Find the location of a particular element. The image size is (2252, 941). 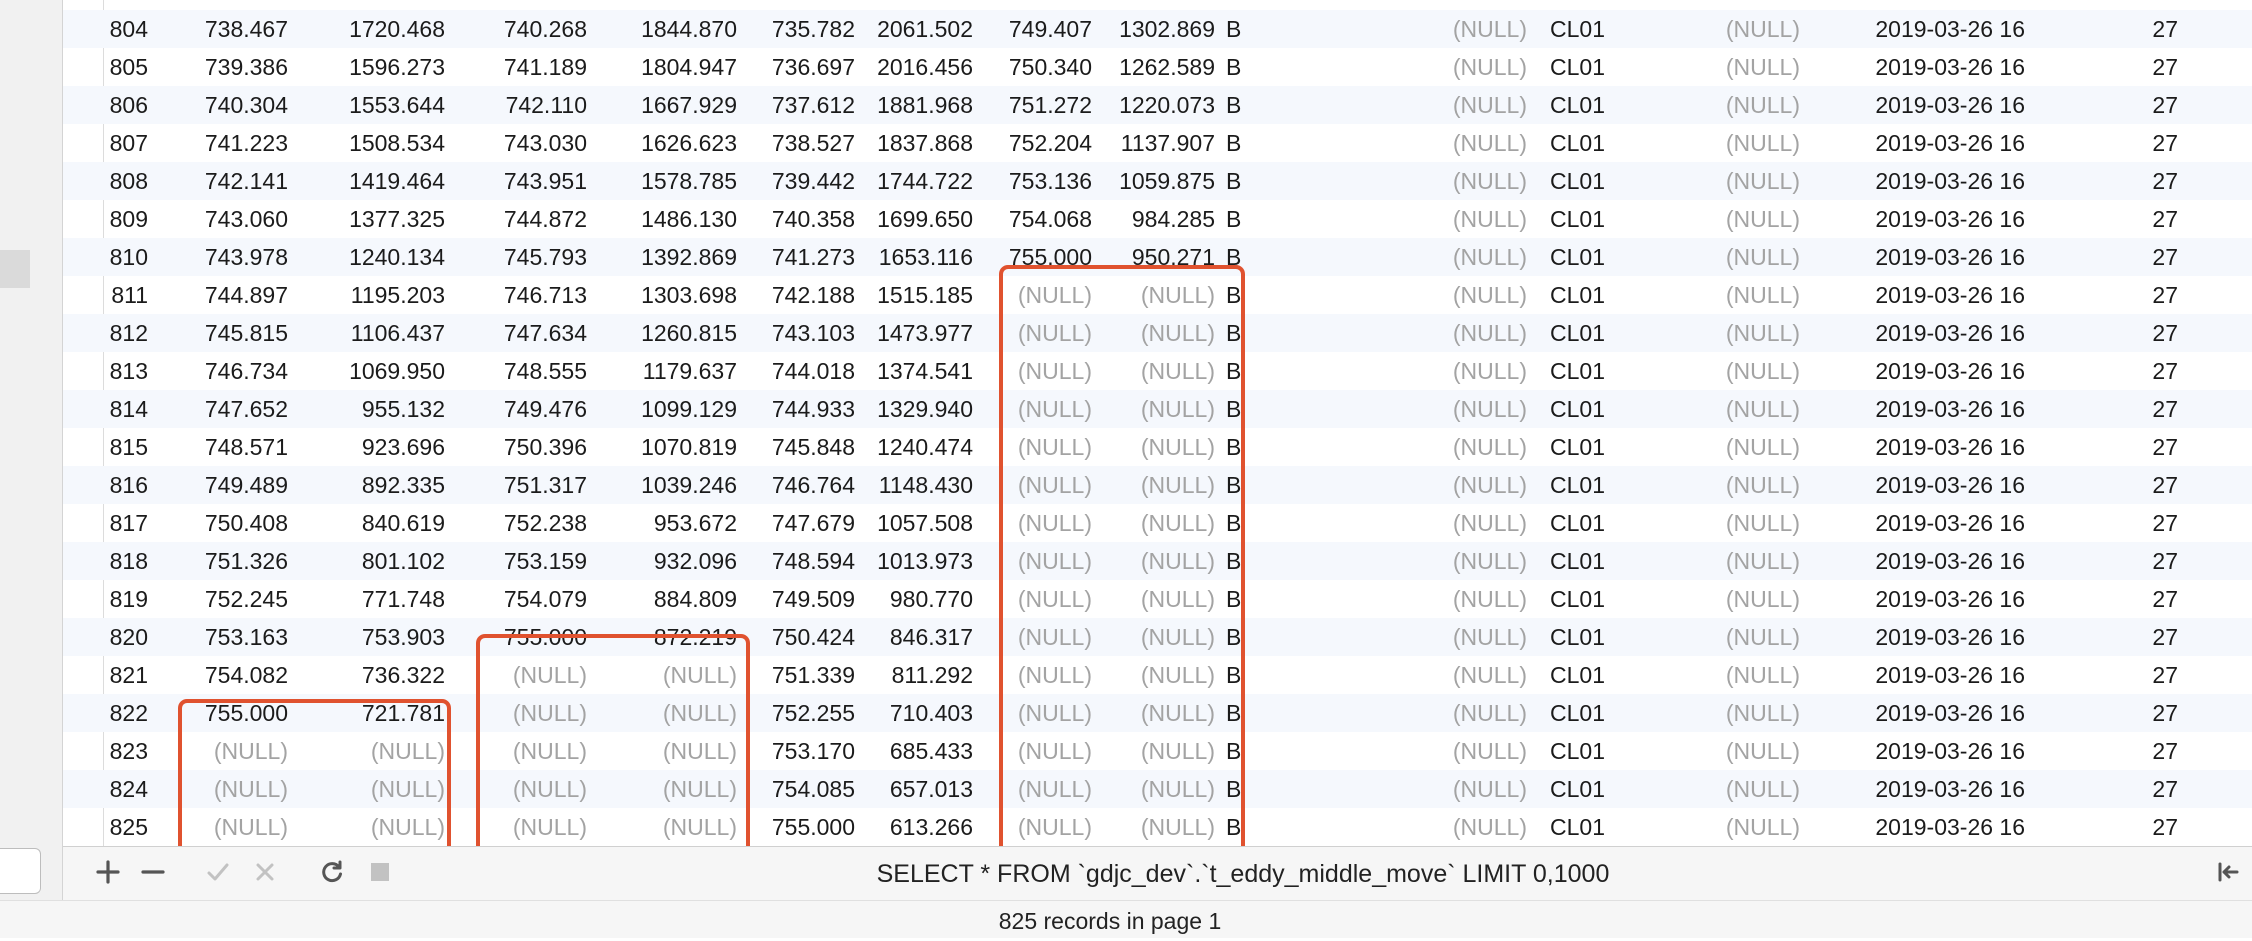

cell-id: 810 is located at coordinates (119, 257).